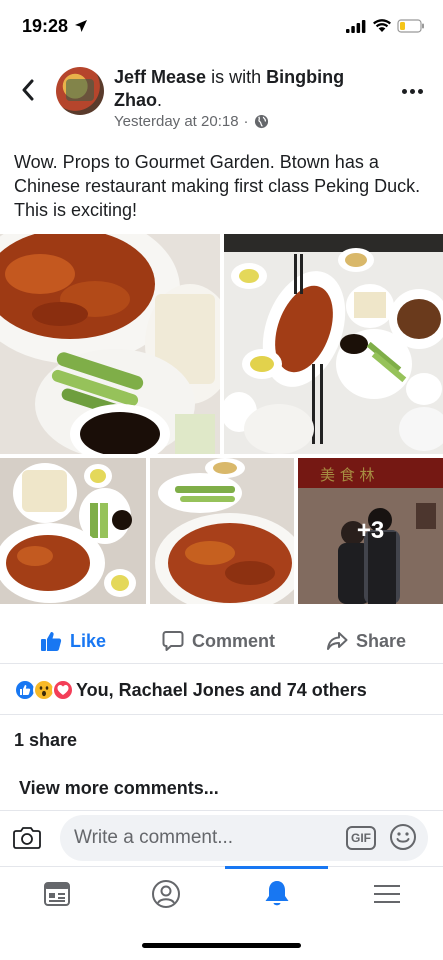 This screenshot has width=443, height=960. What do you see at coordinates (45, 690) in the screenshot?
I see `reaction-icons` at bounding box center [45, 690].